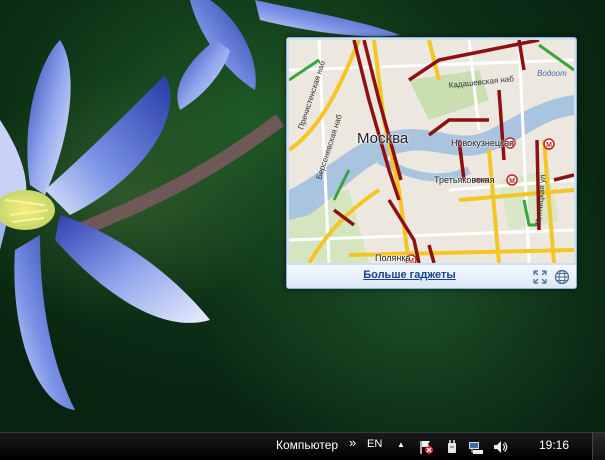 The width and height of the screenshot is (605, 460). I want to click on show-hidden-icons-arrow: ▲, so click(401, 444).